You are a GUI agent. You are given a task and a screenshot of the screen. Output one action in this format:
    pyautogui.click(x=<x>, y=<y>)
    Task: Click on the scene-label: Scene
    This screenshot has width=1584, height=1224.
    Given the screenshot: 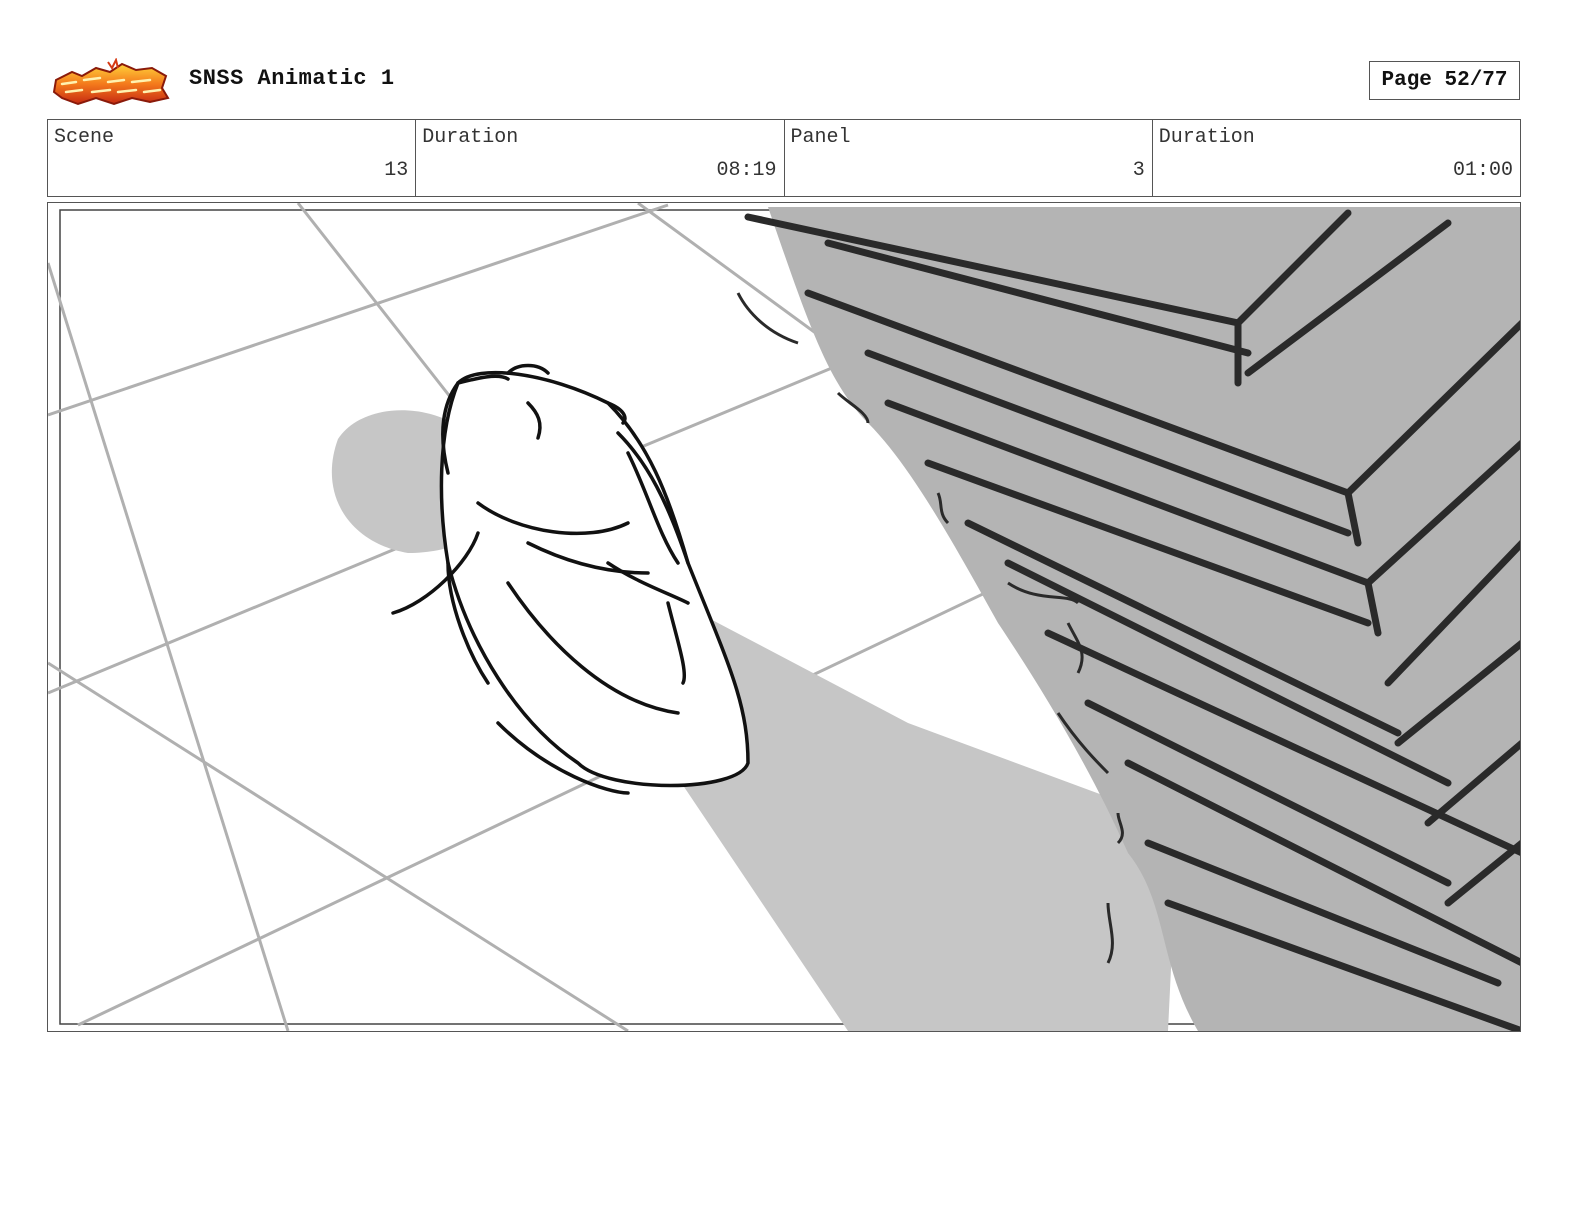 What is the action you would take?
    pyautogui.click(x=84, y=137)
    